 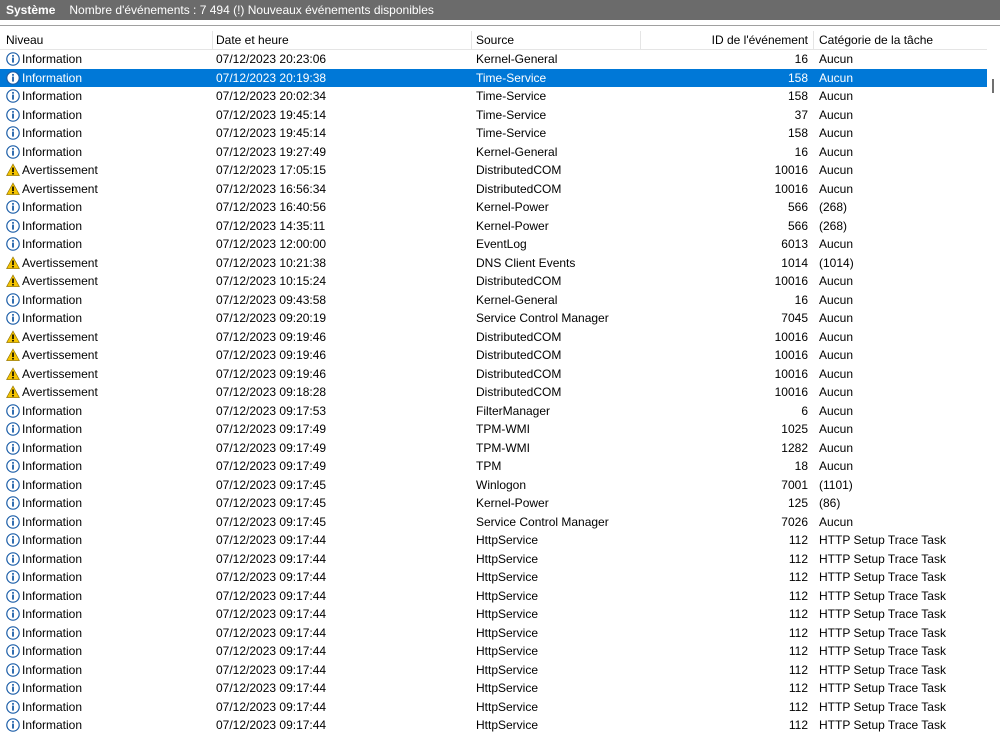 What do you see at coordinates (252, 40) in the screenshot?
I see `column-header-date: Date et heure` at bounding box center [252, 40].